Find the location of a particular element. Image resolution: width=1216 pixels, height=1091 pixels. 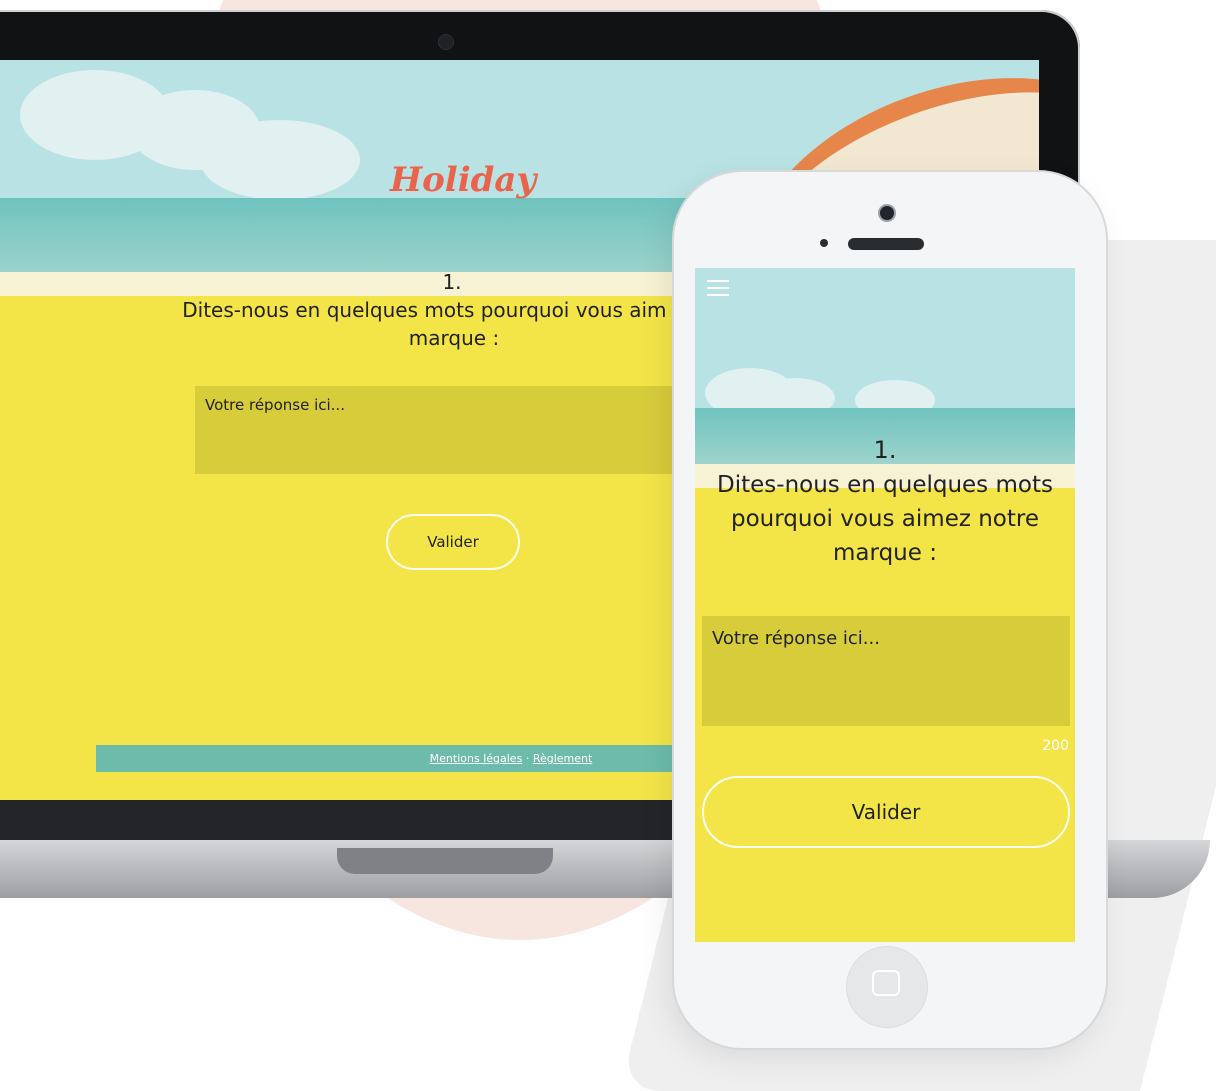

hamburger-menu-icon is located at coordinates (718, 288).